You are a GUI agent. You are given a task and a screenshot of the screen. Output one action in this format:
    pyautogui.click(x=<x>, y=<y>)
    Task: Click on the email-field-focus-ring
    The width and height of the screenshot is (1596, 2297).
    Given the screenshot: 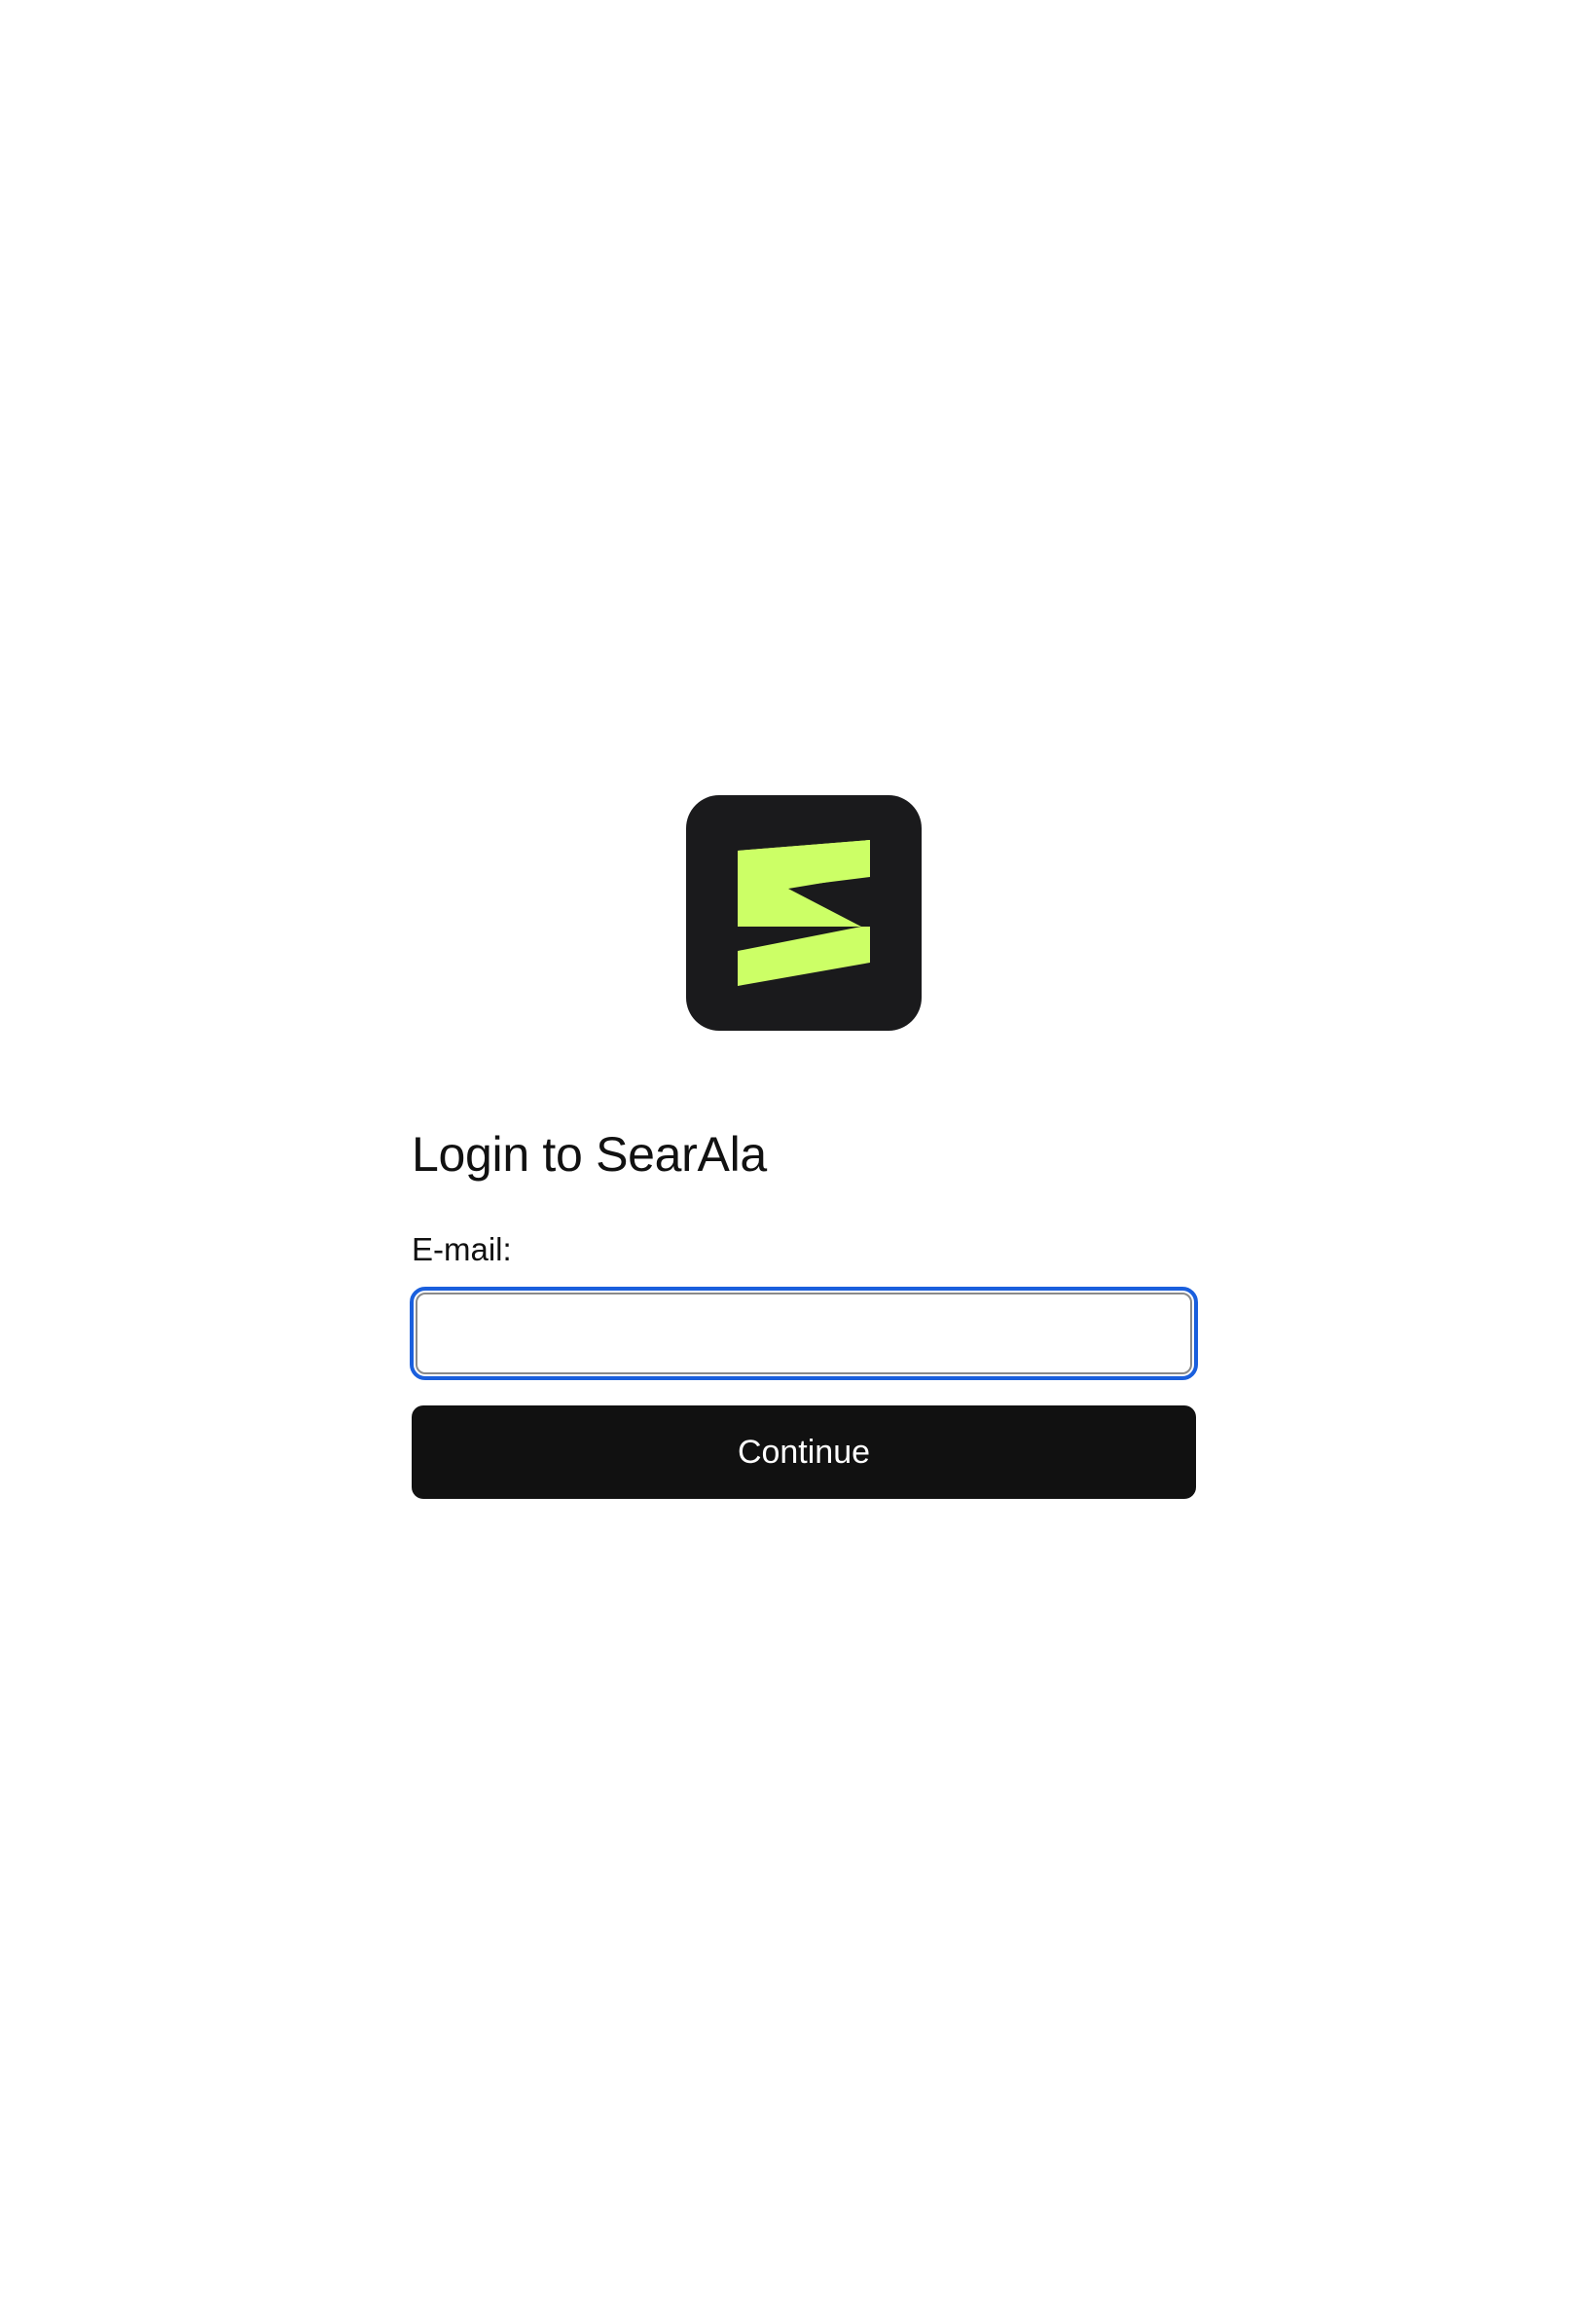 What is the action you would take?
    pyautogui.click(x=804, y=1333)
    